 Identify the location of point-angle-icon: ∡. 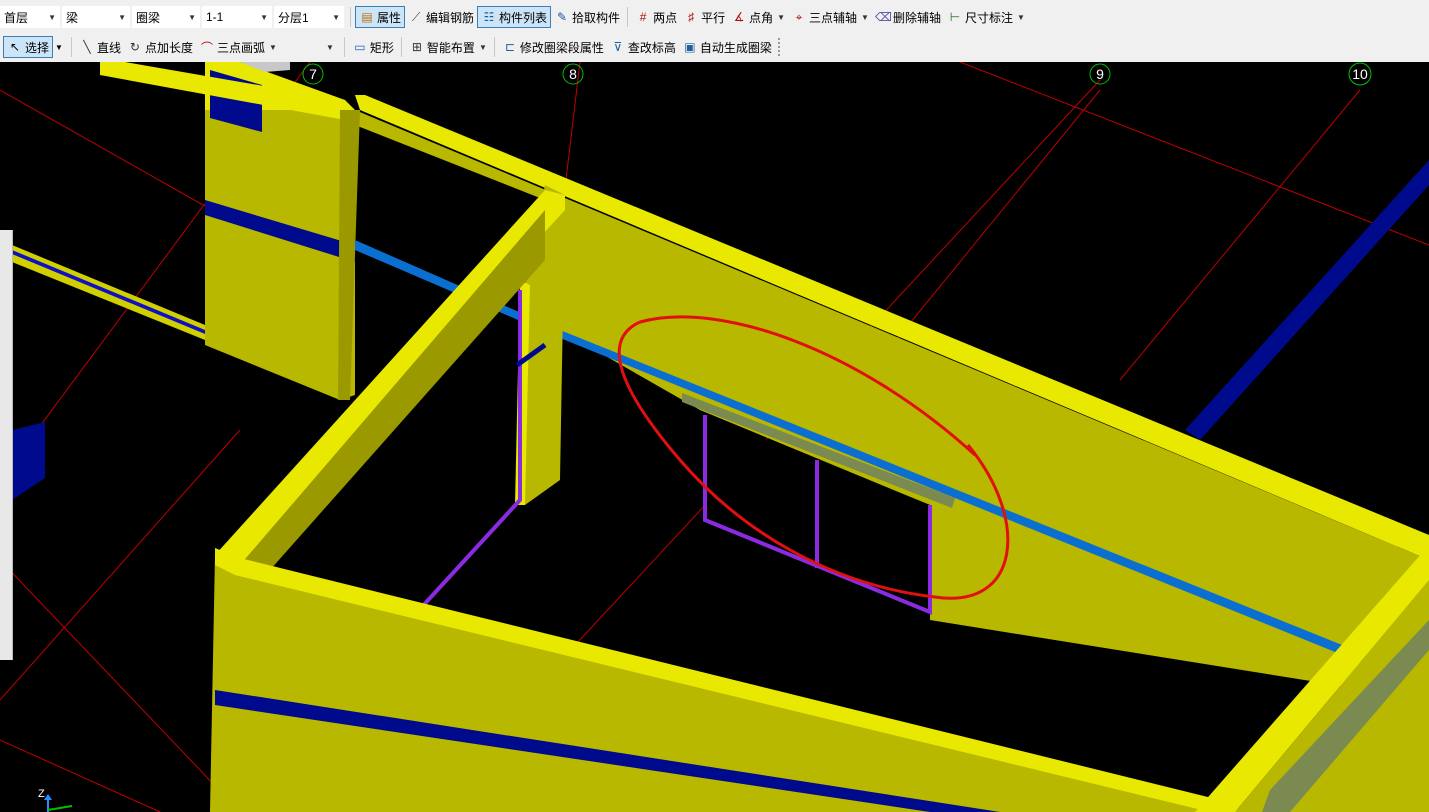
(739, 17).